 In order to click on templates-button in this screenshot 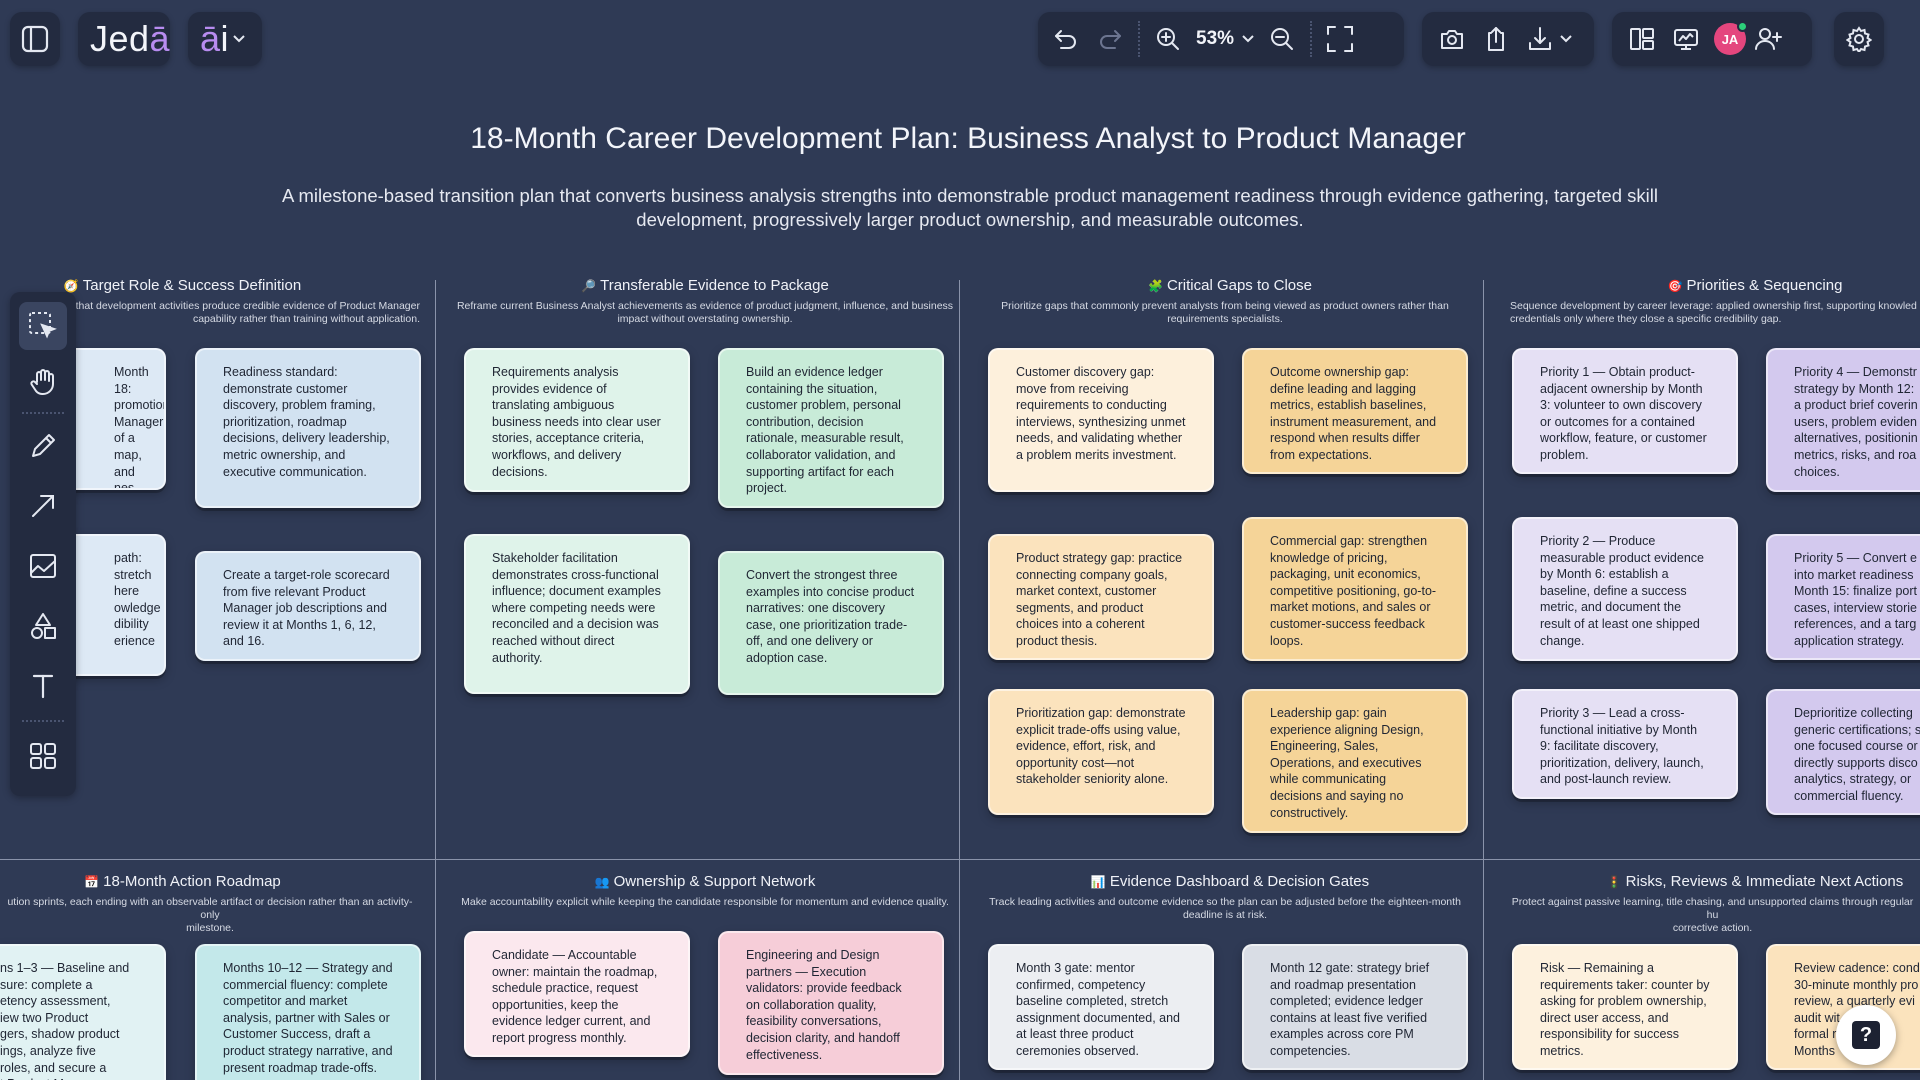, I will do `click(43, 756)`.